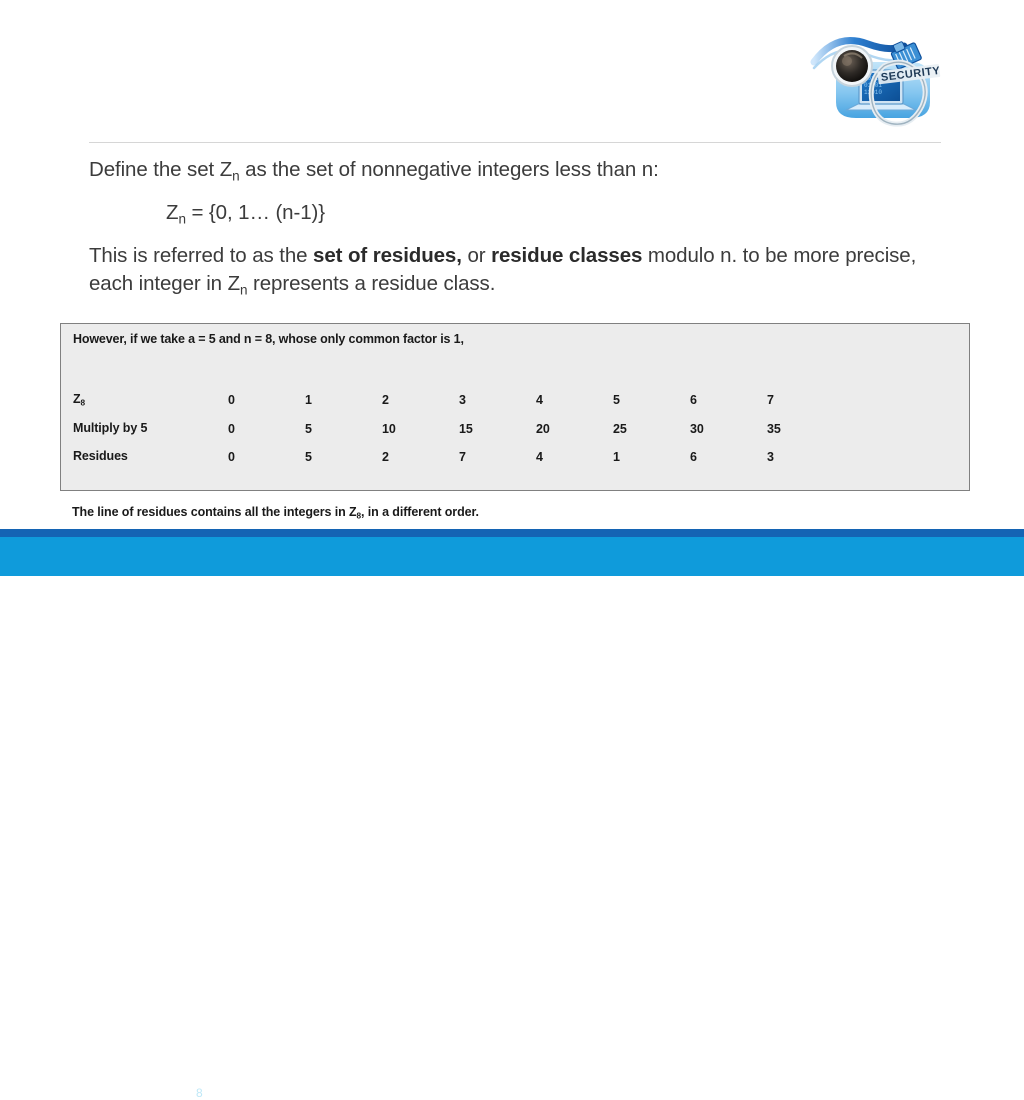 The height and width of the screenshot is (1100, 1024). I want to click on row-label-text: Residues, so click(100, 456).